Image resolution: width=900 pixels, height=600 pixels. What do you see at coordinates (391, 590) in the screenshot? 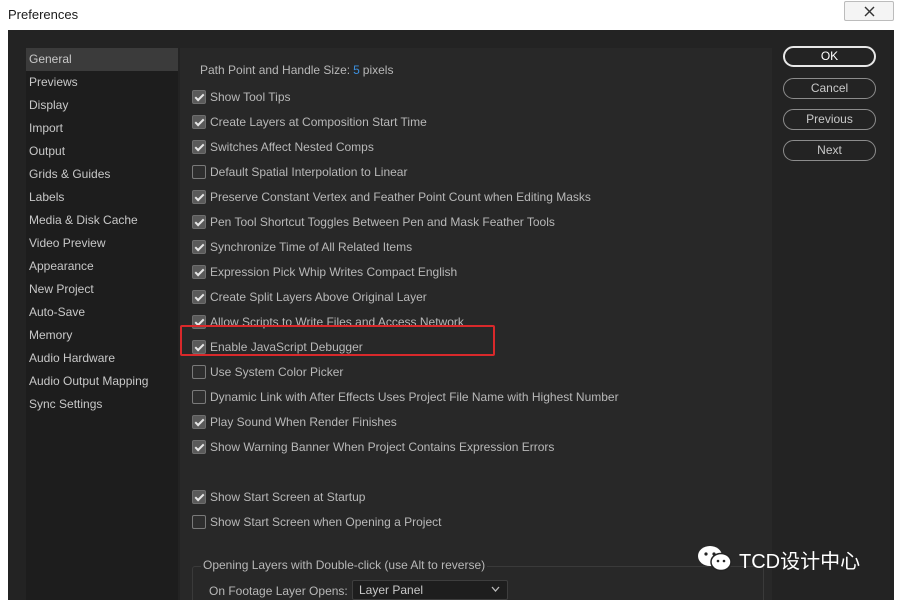
I see `footage-layer-select-value: Layer Panel` at bounding box center [391, 590].